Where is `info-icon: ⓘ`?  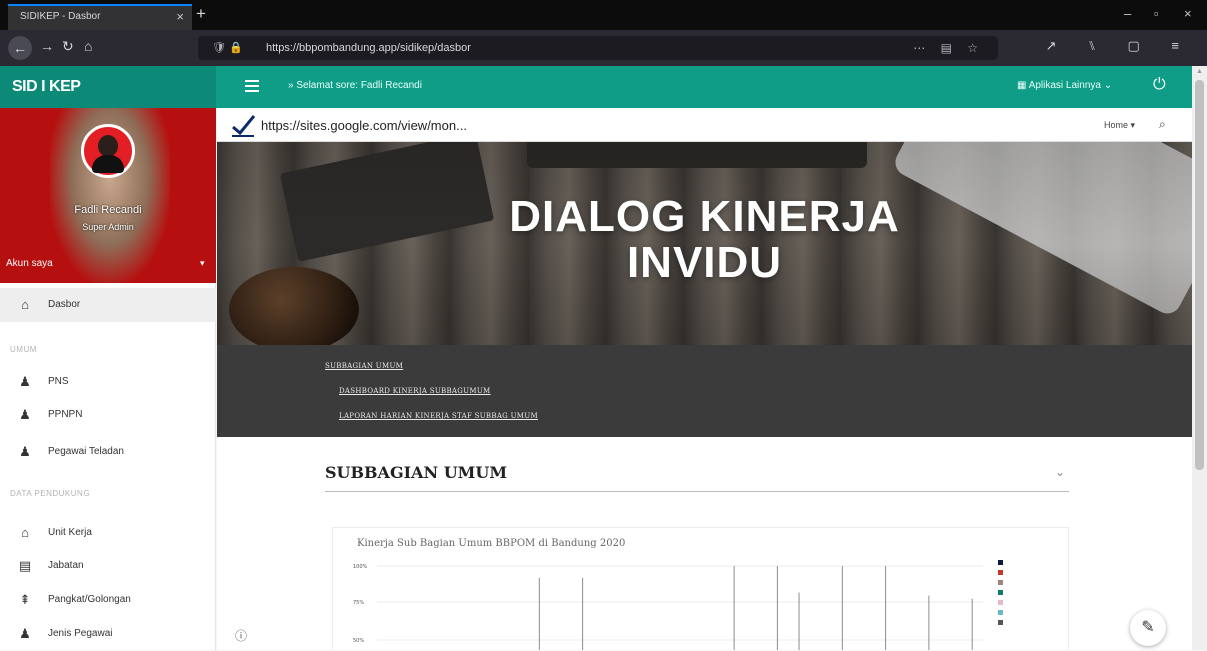 info-icon: ⓘ is located at coordinates (241, 635).